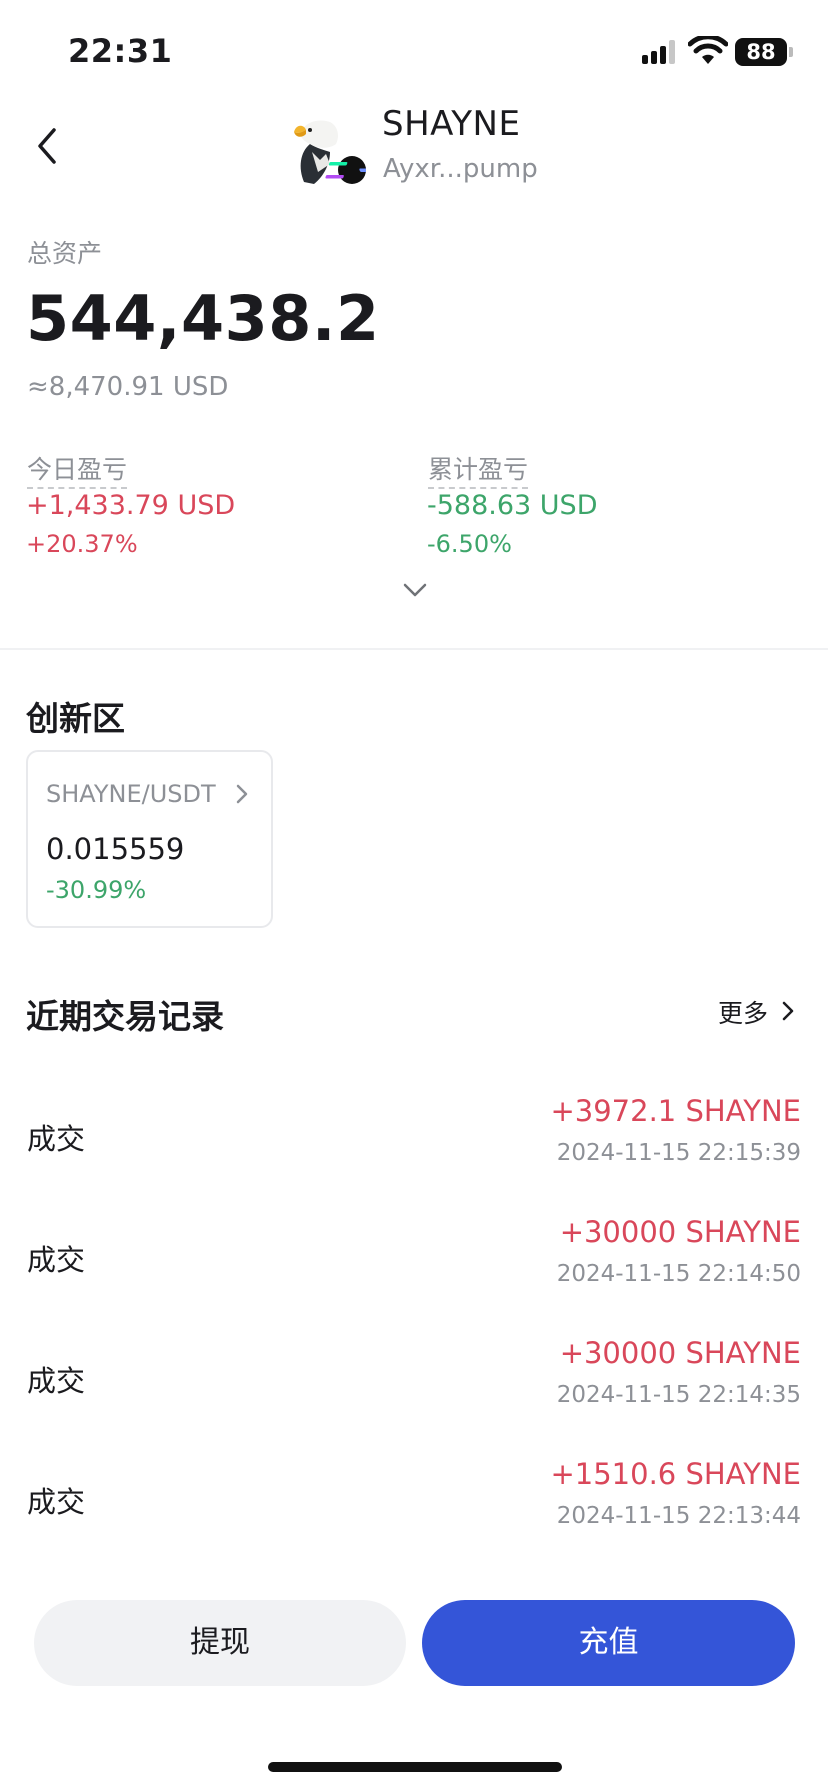  What do you see at coordinates (415, 590) in the screenshot?
I see `chevron-down-icon` at bounding box center [415, 590].